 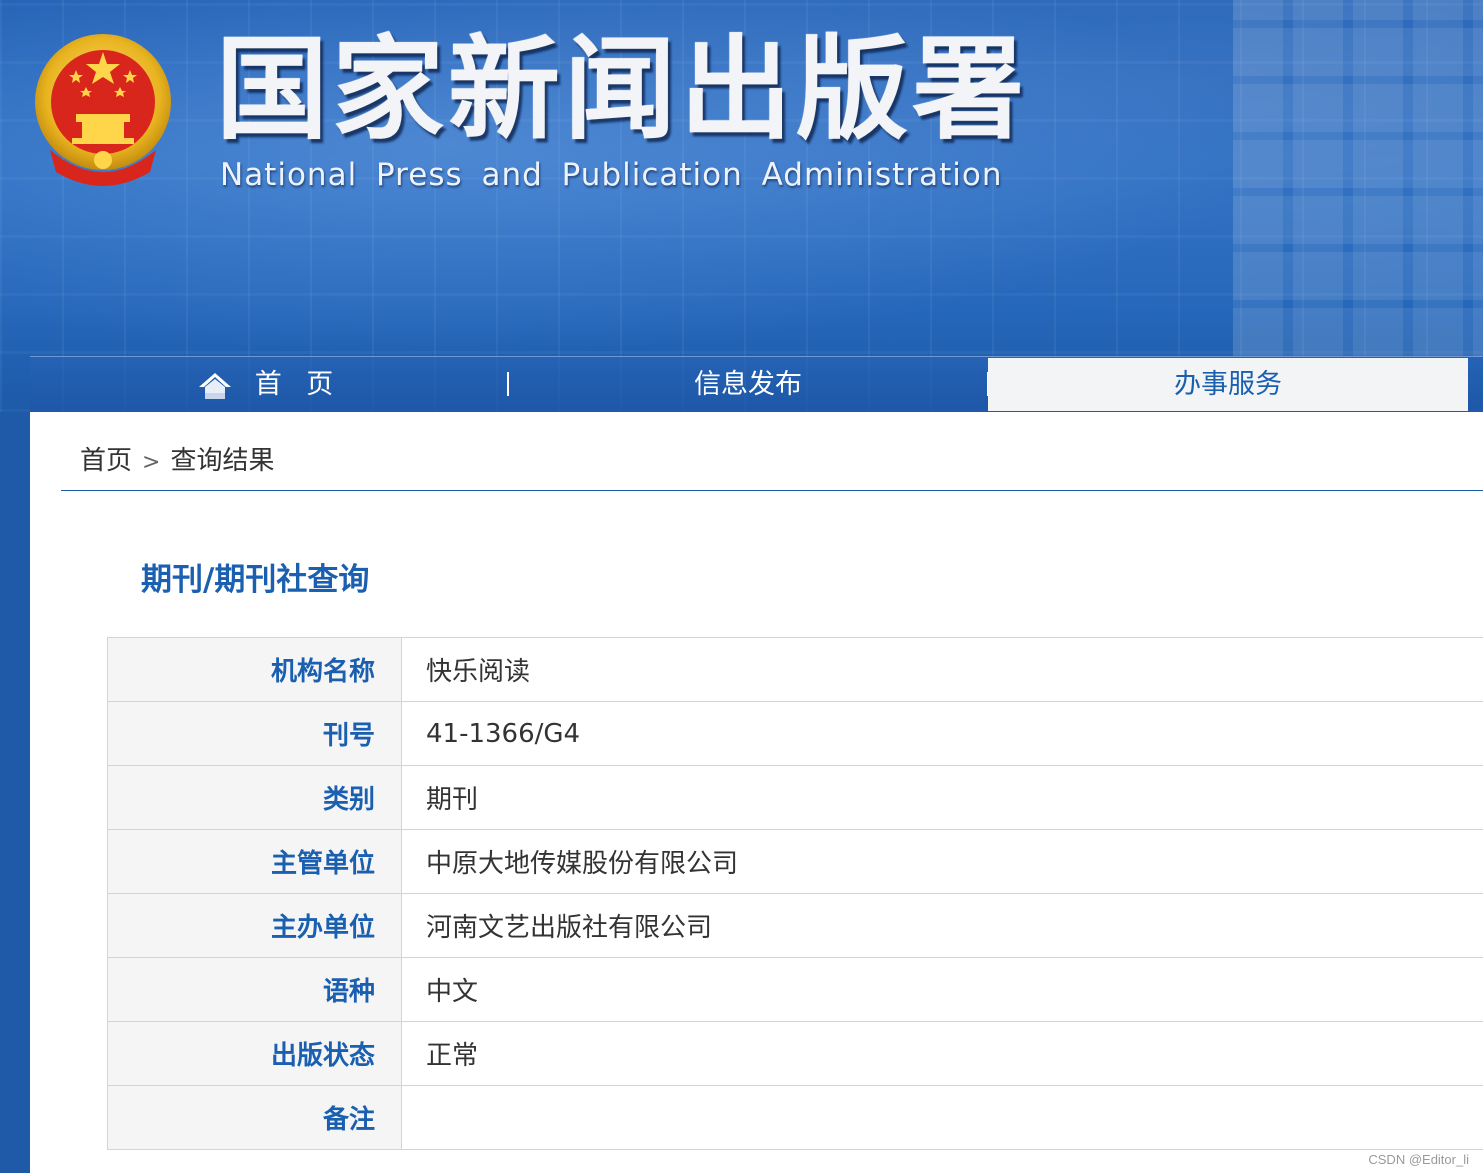 What do you see at coordinates (942, 1053) in the screenshot?
I see `field-value: 正常` at bounding box center [942, 1053].